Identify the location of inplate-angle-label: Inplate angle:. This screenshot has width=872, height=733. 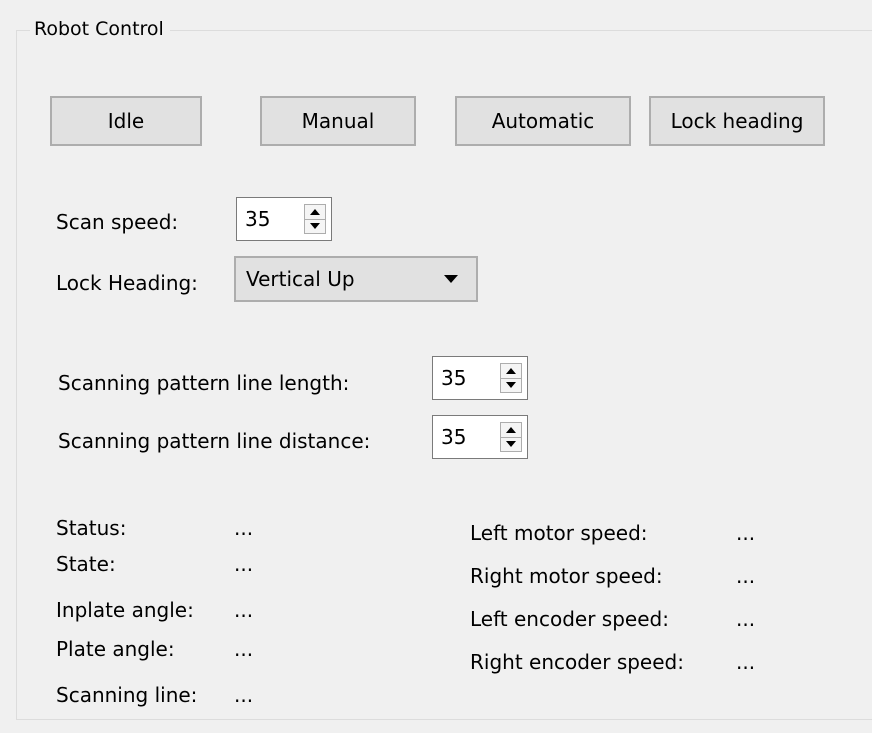
(125, 610).